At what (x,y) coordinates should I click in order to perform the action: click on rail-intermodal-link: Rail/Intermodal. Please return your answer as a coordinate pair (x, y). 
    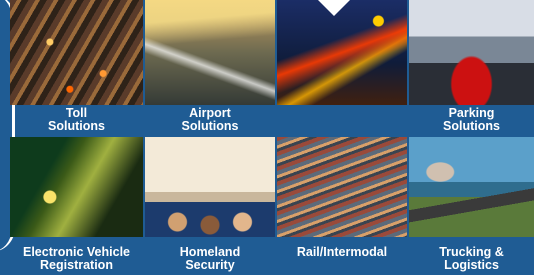
    Looking at the image, I should click on (342, 252).